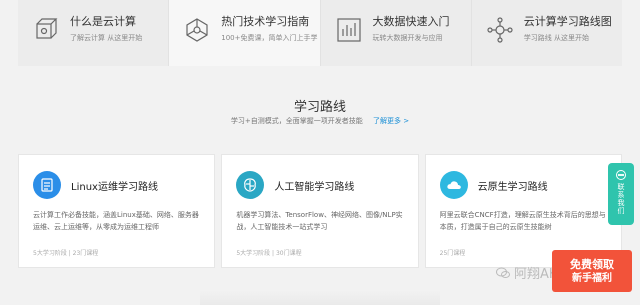 This screenshot has height=305, width=640. Describe the element at coordinates (265, 21) in the screenshot. I see `tab-title: 热门技术学习指南` at that location.